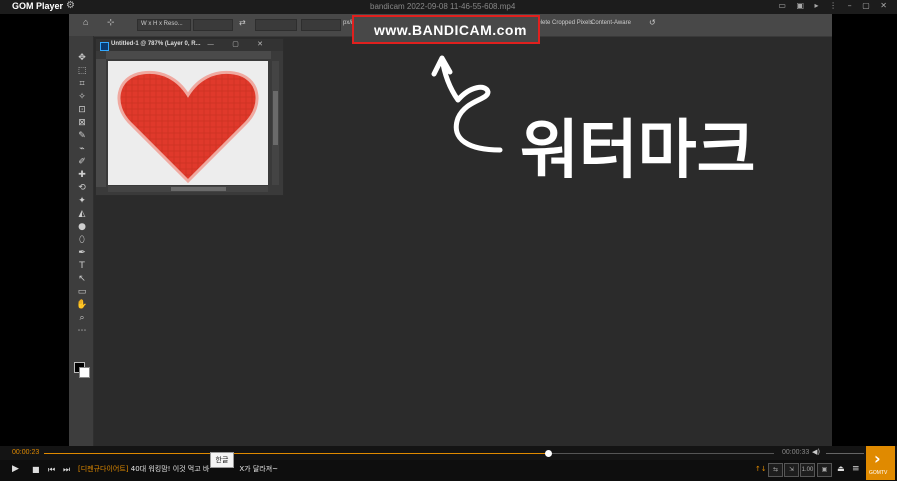 The height and width of the screenshot is (481, 897). What do you see at coordinates (222, 460) in the screenshot?
I see `ime-indicator: 한글` at bounding box center [222, 460].